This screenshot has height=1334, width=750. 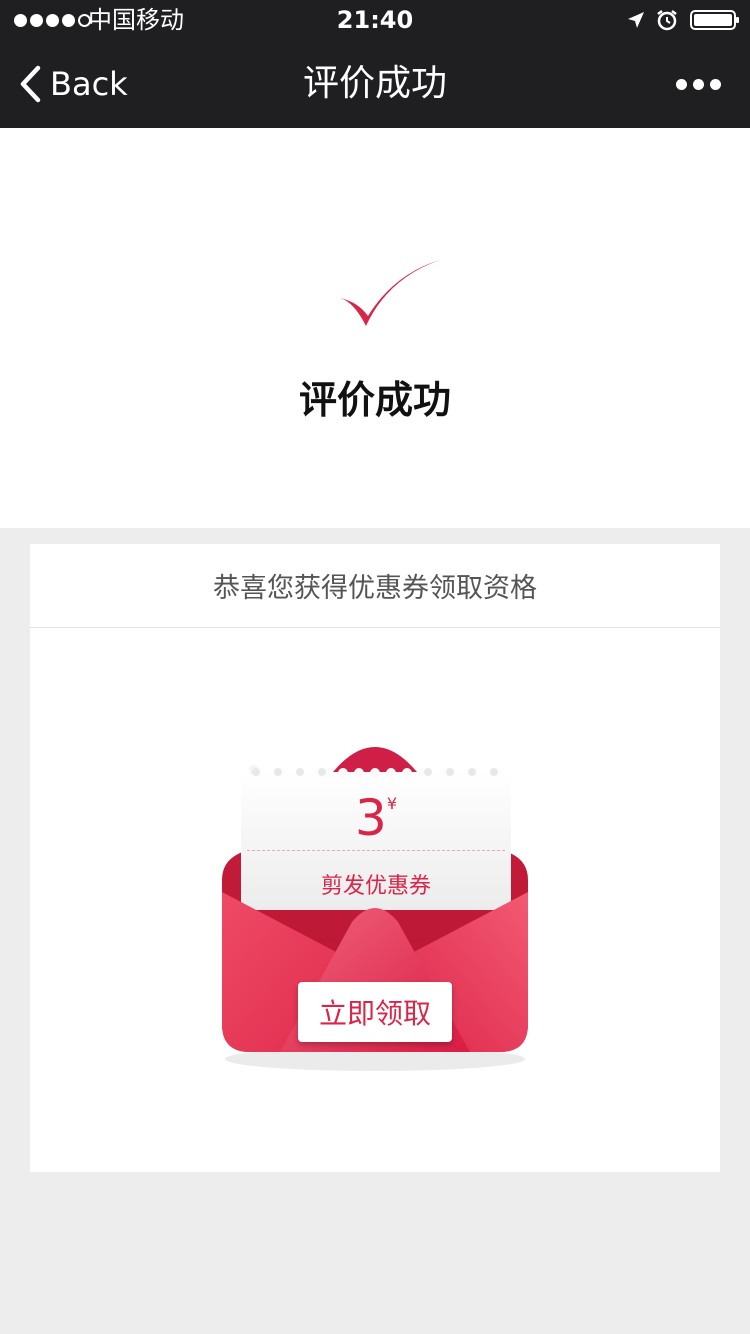 I want to click on coupon-amount-value: 3, so click(x=371, y=818).